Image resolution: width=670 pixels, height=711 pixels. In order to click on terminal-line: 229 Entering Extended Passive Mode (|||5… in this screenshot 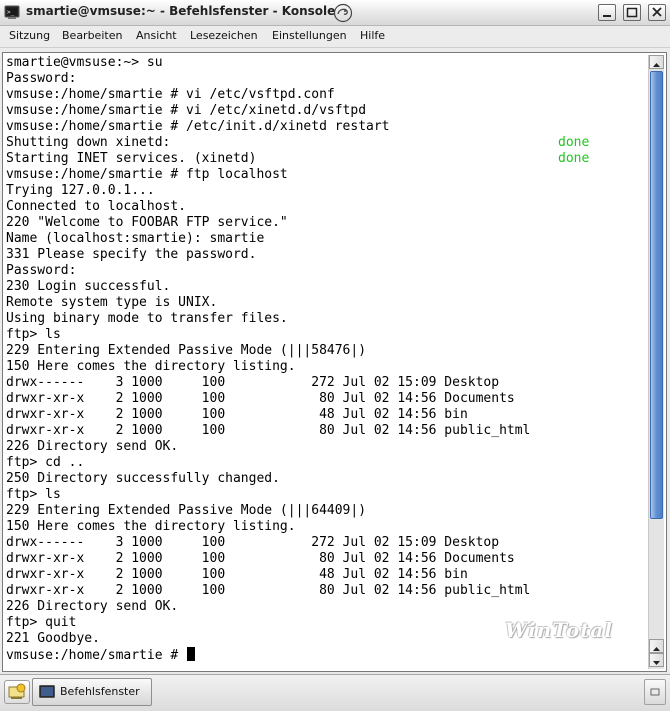, I will do `click(186, 350)`.